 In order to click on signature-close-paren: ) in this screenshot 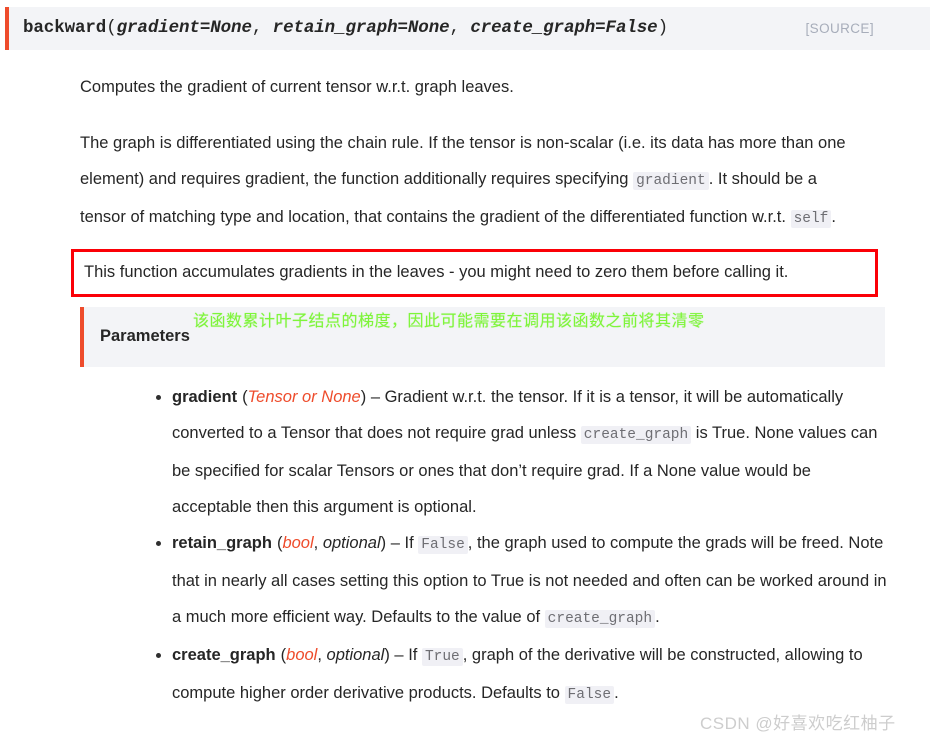, I will do `click(663, 28)`.